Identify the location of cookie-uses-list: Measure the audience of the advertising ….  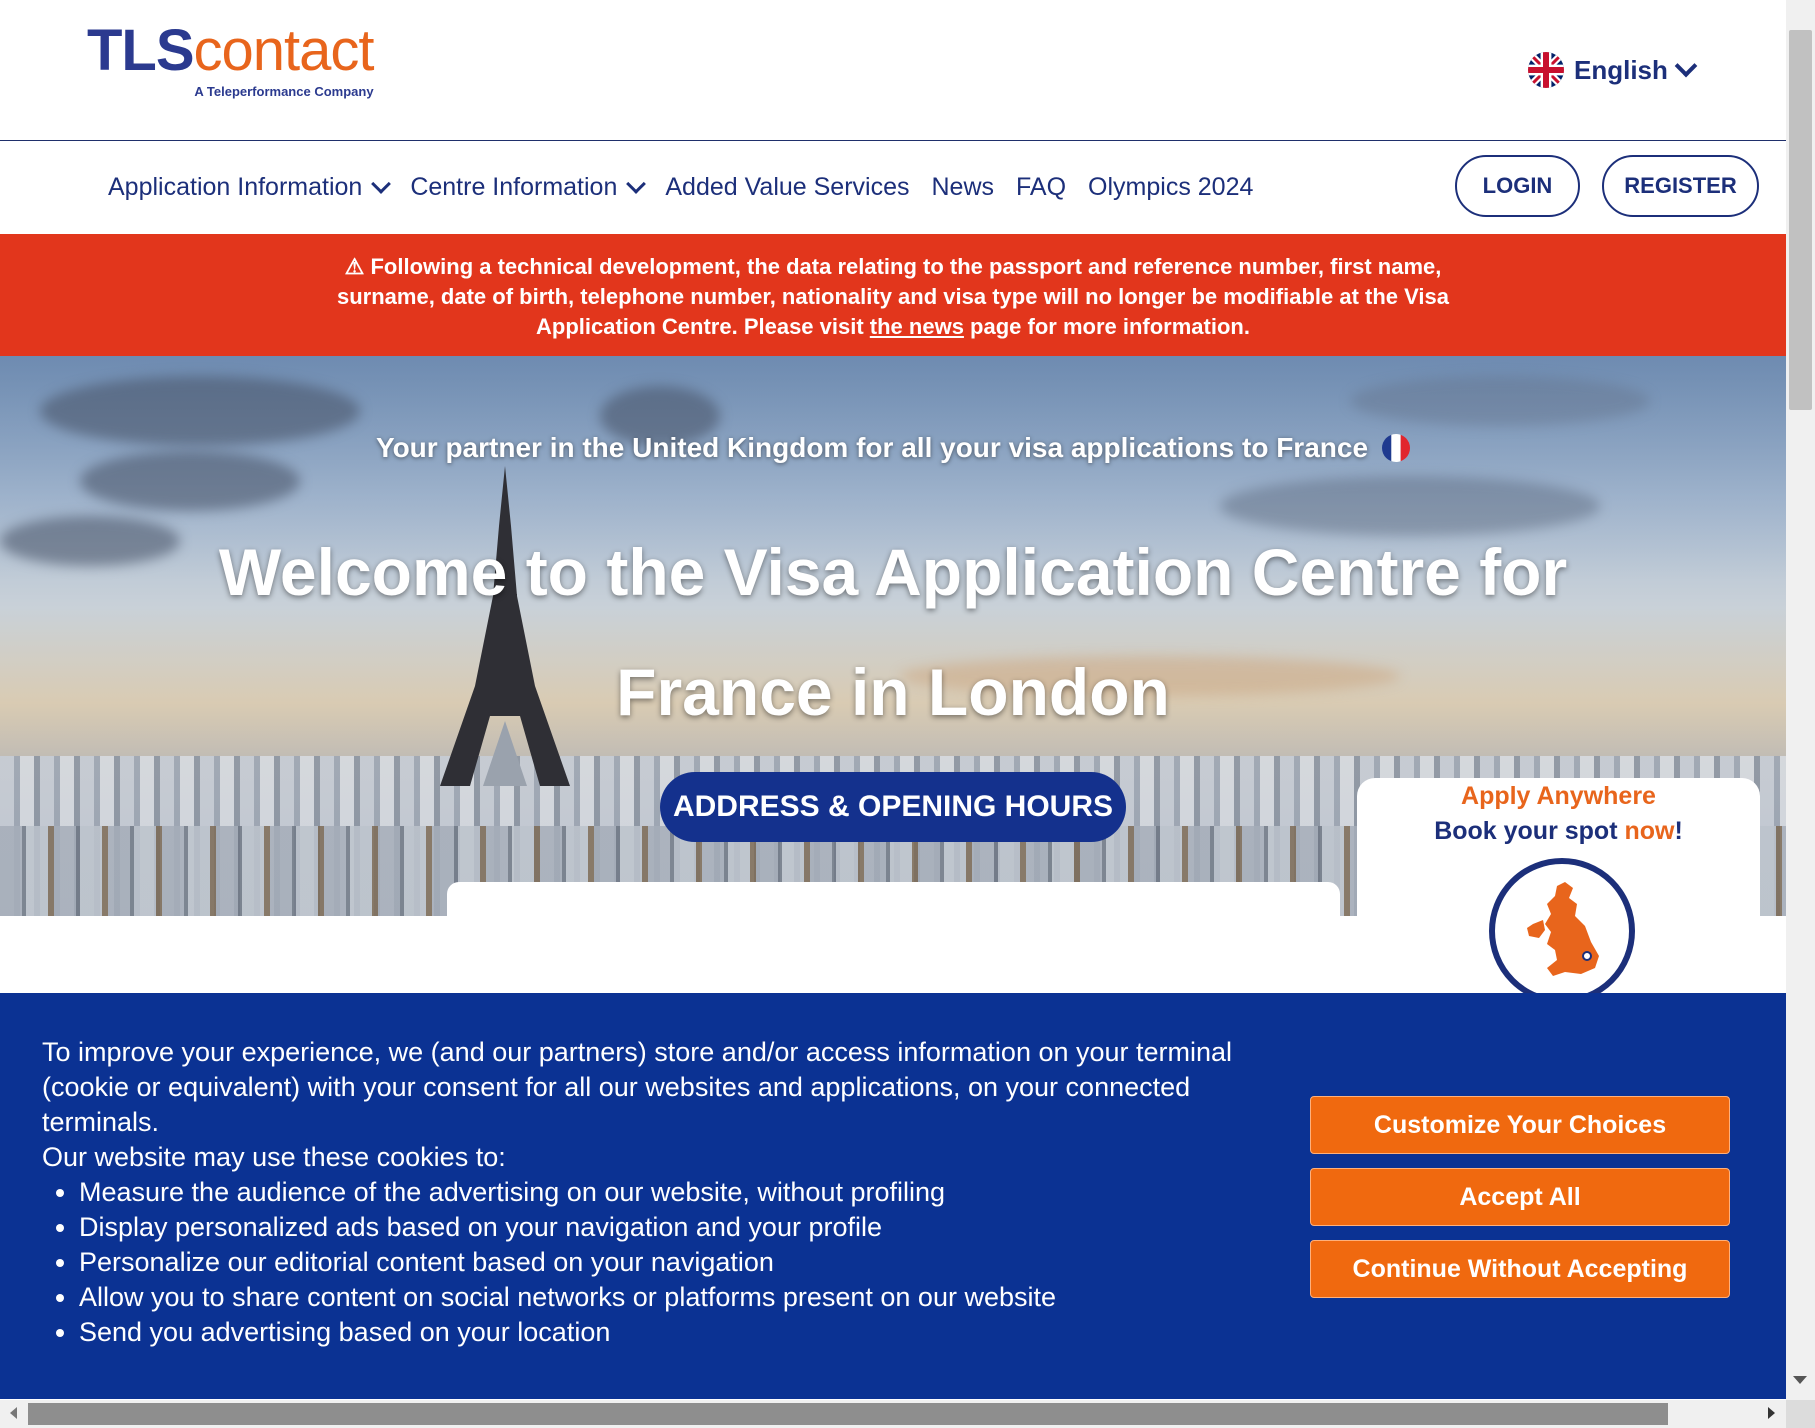
(672, 1262).